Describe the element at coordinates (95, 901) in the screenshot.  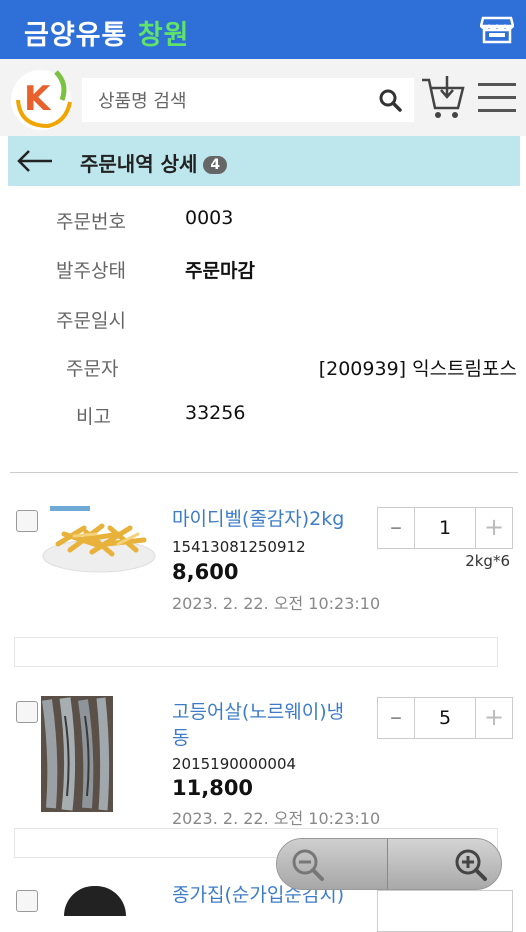
I see `product-image-kimchi` at that location.